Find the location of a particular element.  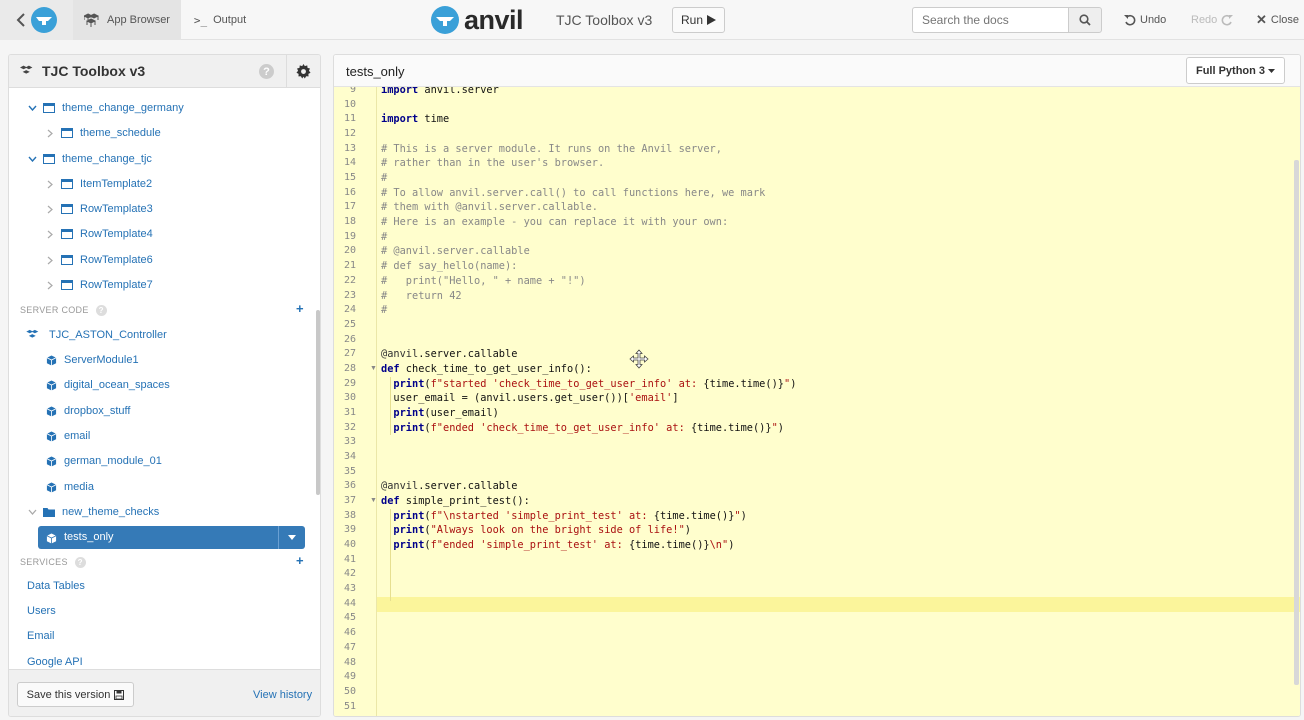

server-module-item: media is located at coordinates (70, 487).